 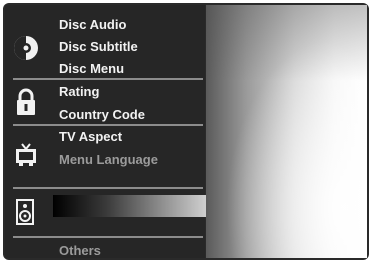 What do you see at coordinates (91, 68) in the screenshot?
I see `menu-item-disc-menu: Disc Menu` at bounding box center [91, 68].